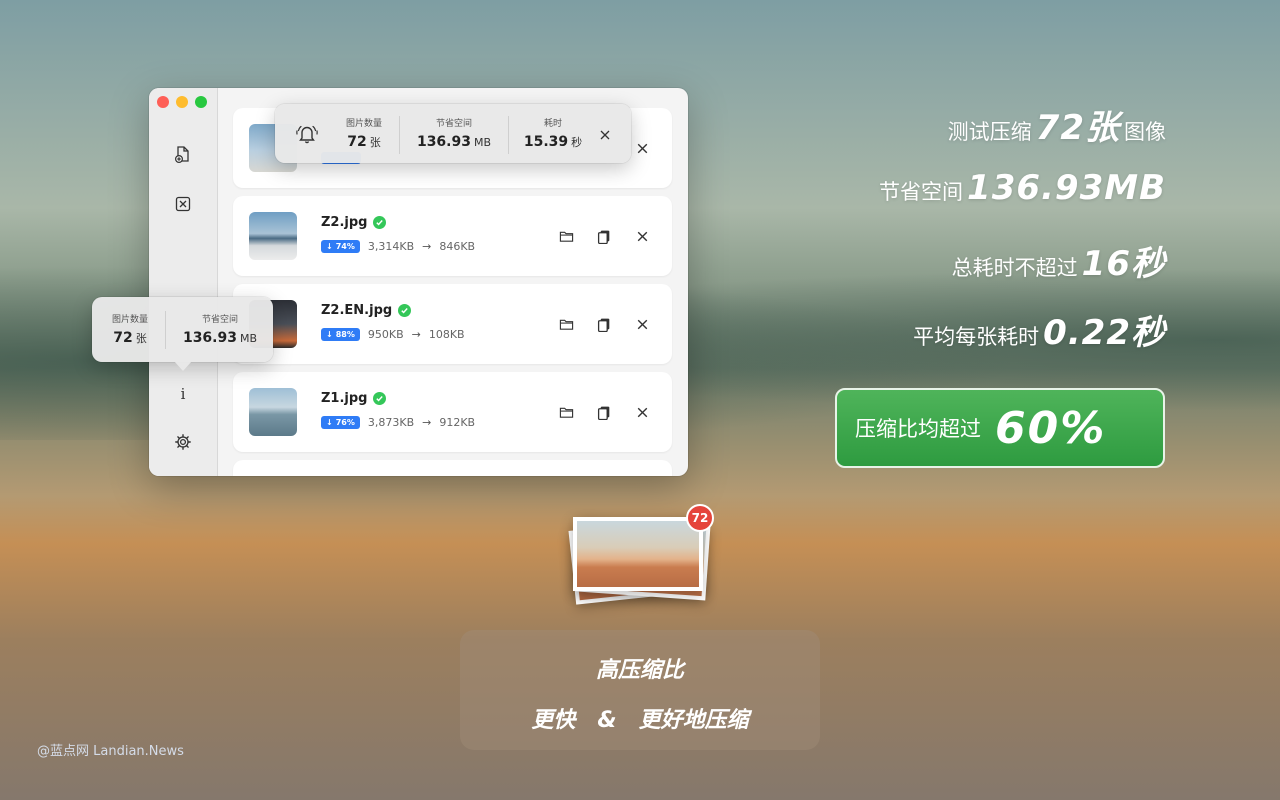 This screenshot has width=1280, height=800. I want to click on compression-ratio-banner: 压缩比均超过 60%, so click(1000, 428).